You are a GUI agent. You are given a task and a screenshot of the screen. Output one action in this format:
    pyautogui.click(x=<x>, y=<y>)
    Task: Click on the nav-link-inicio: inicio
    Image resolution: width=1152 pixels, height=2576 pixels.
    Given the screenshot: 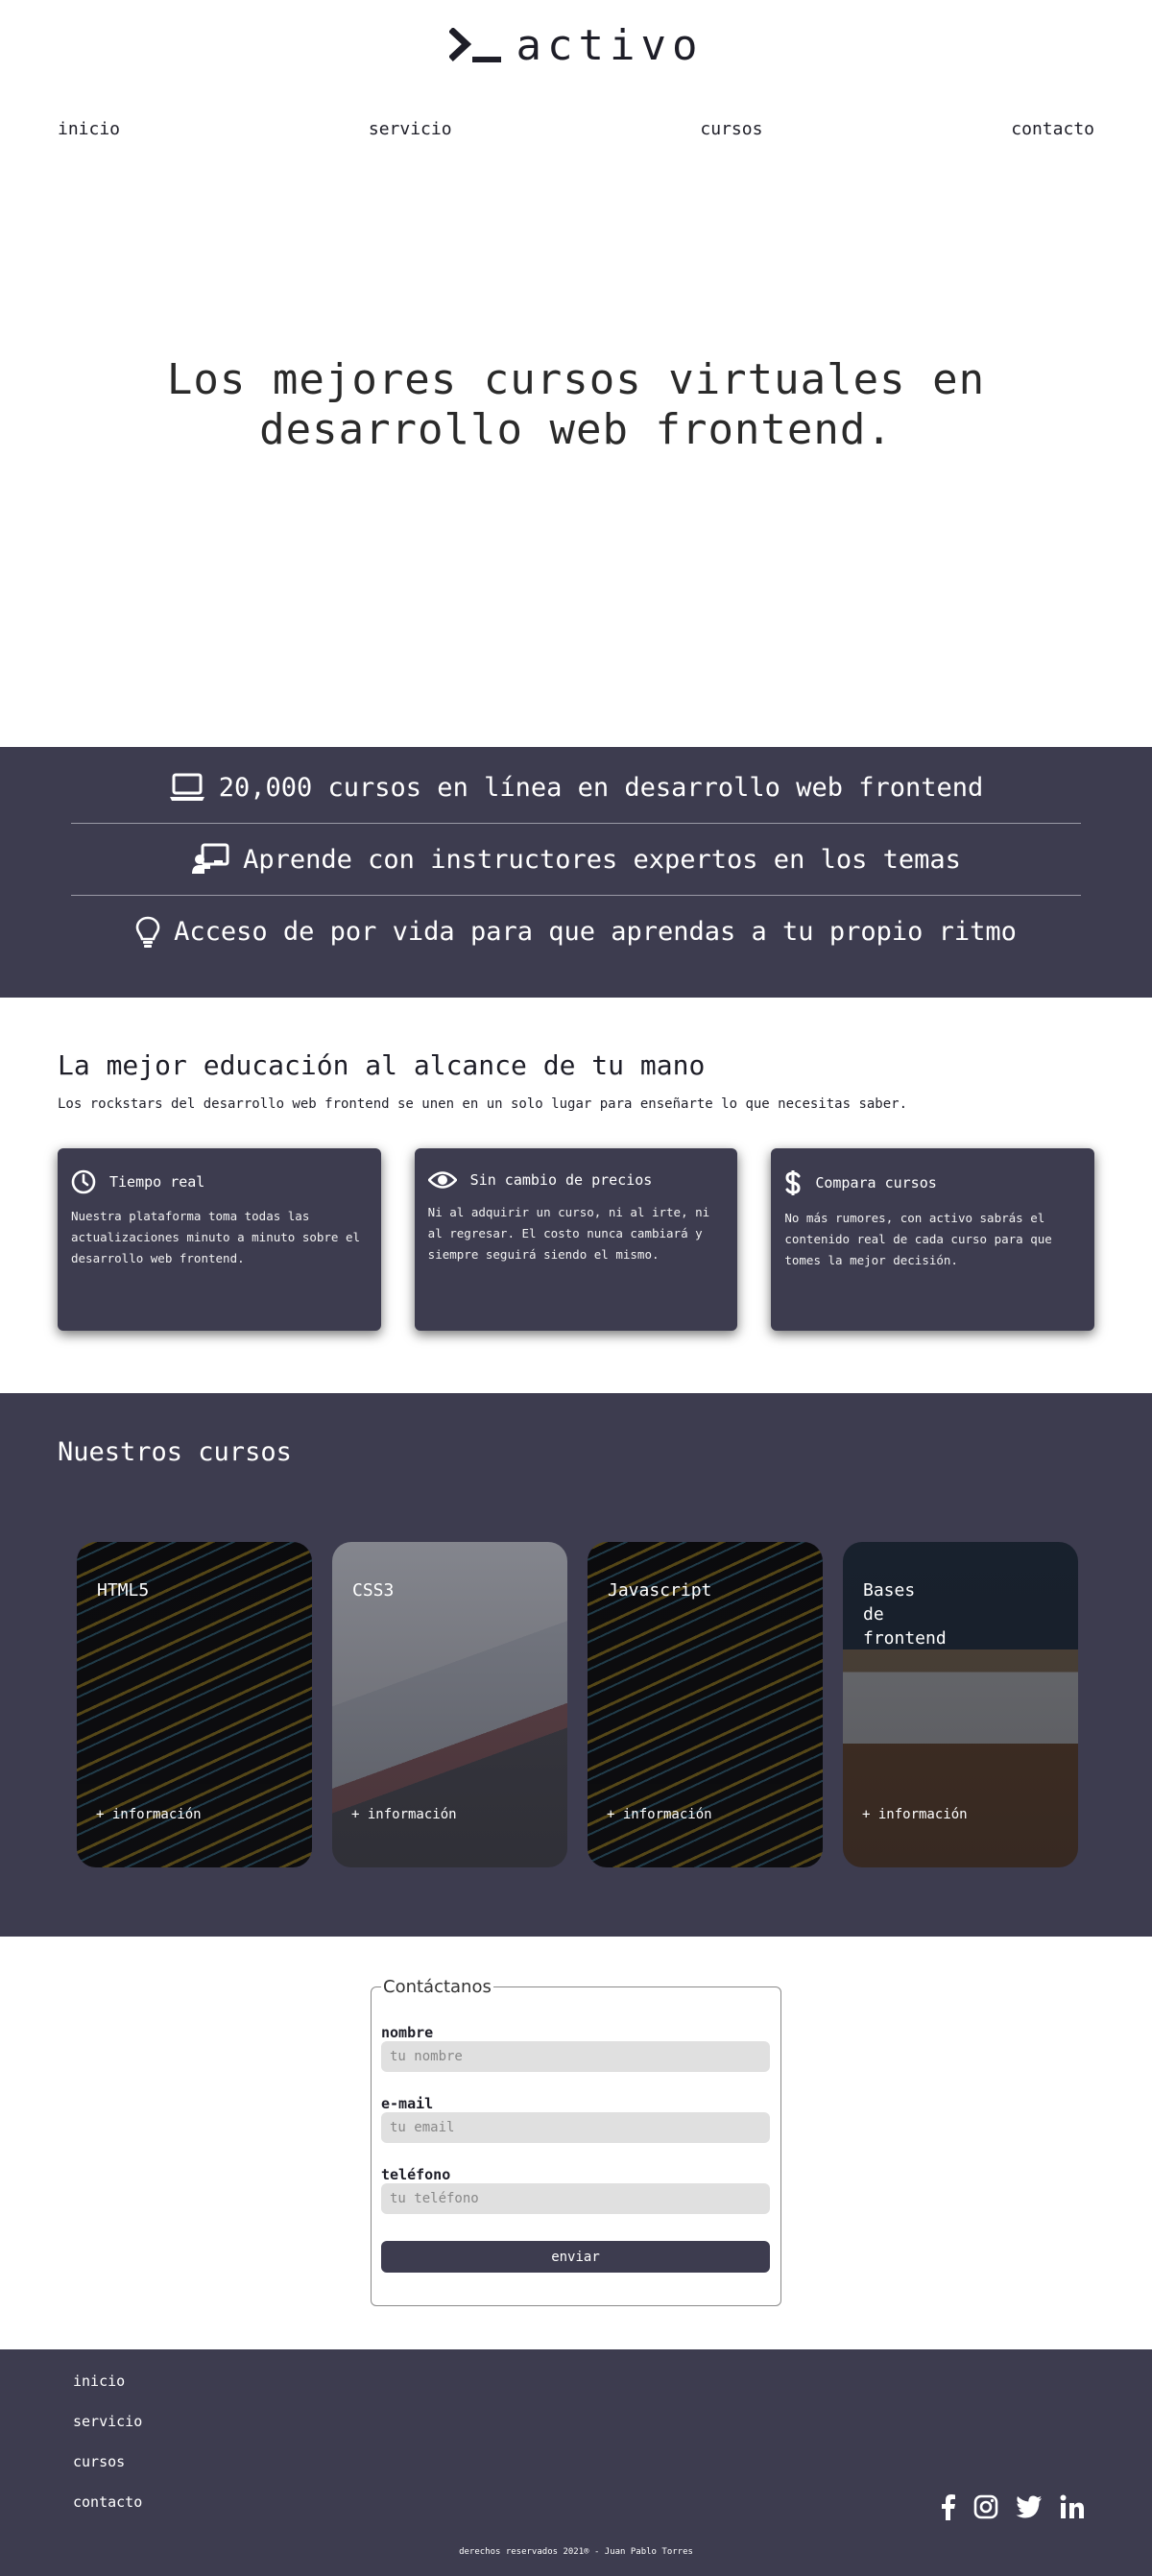 What is the action you would take?
    pyautogui.click(x=89, y=129)
    